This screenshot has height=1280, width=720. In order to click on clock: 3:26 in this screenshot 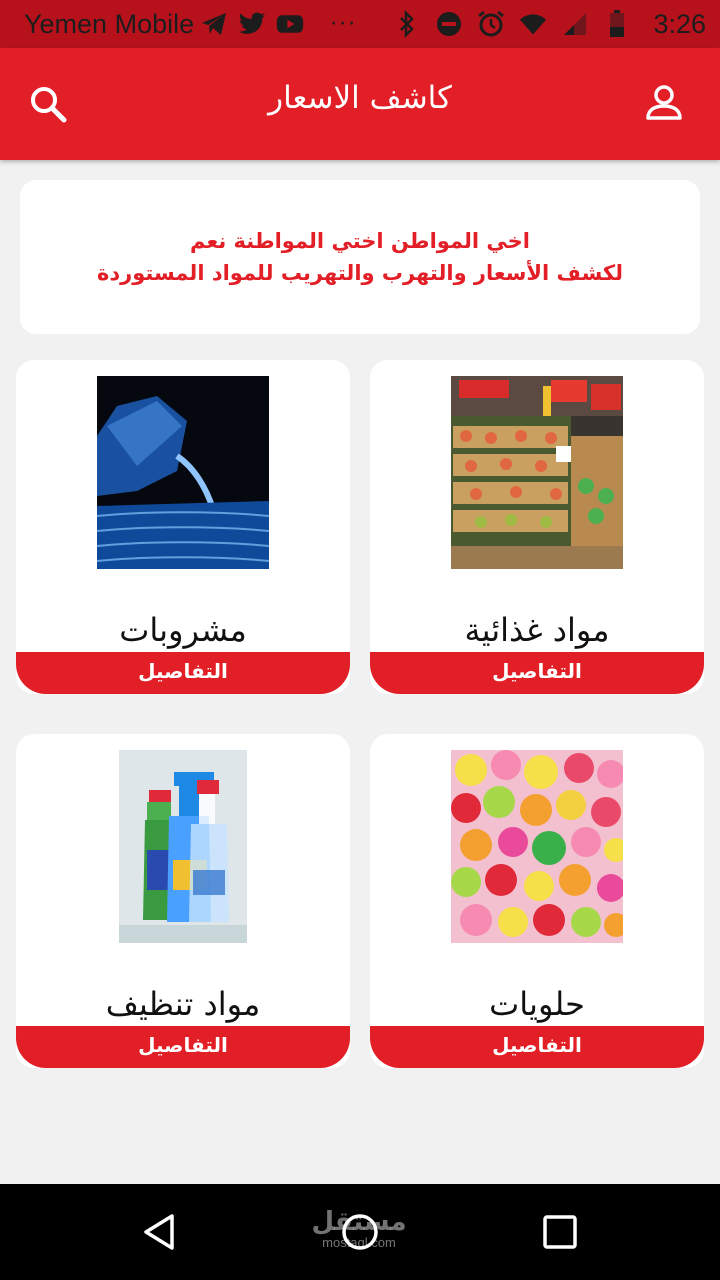, I will do `click(679, 23)`.